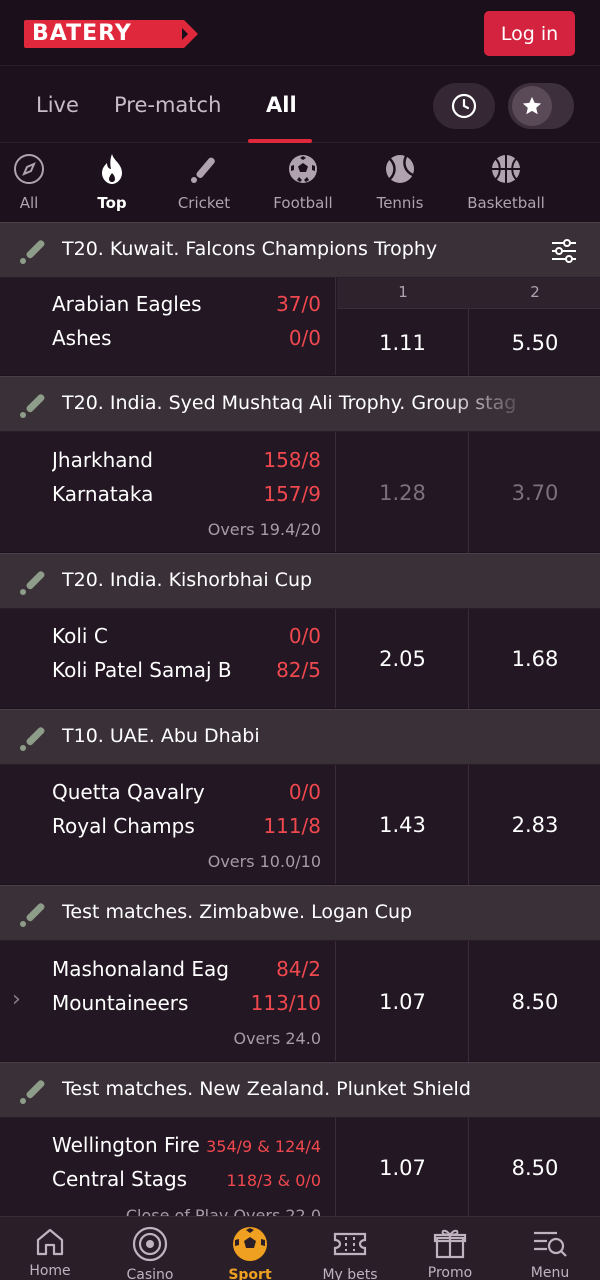 The image size is (600, 1280). I want to click on sport-top-label: Top, so click(112, 203).